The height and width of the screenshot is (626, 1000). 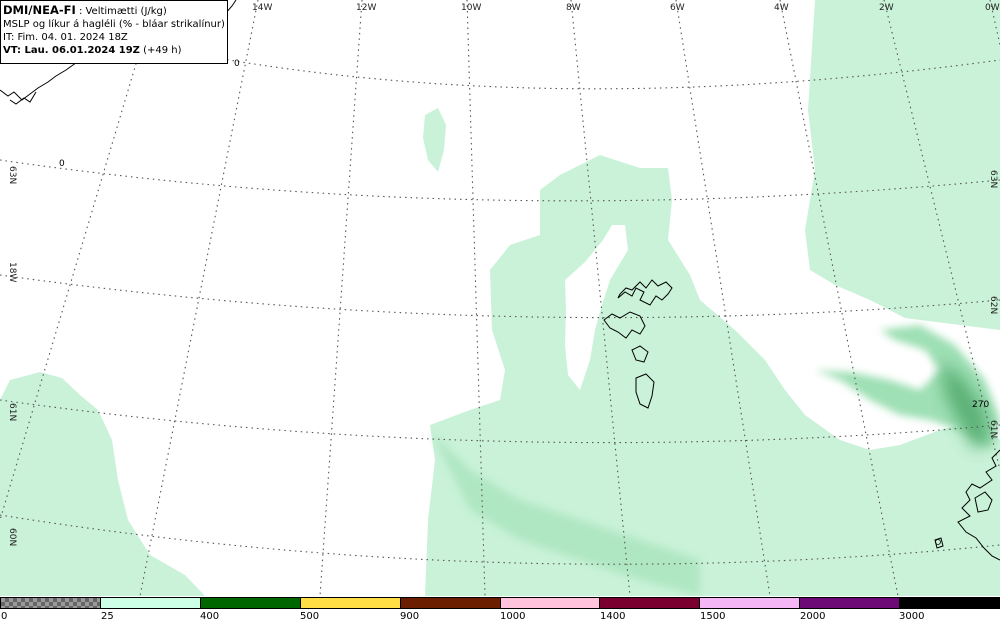 I want to click on model-name: DMI/NEA-FI, so click(x=39, y=10).